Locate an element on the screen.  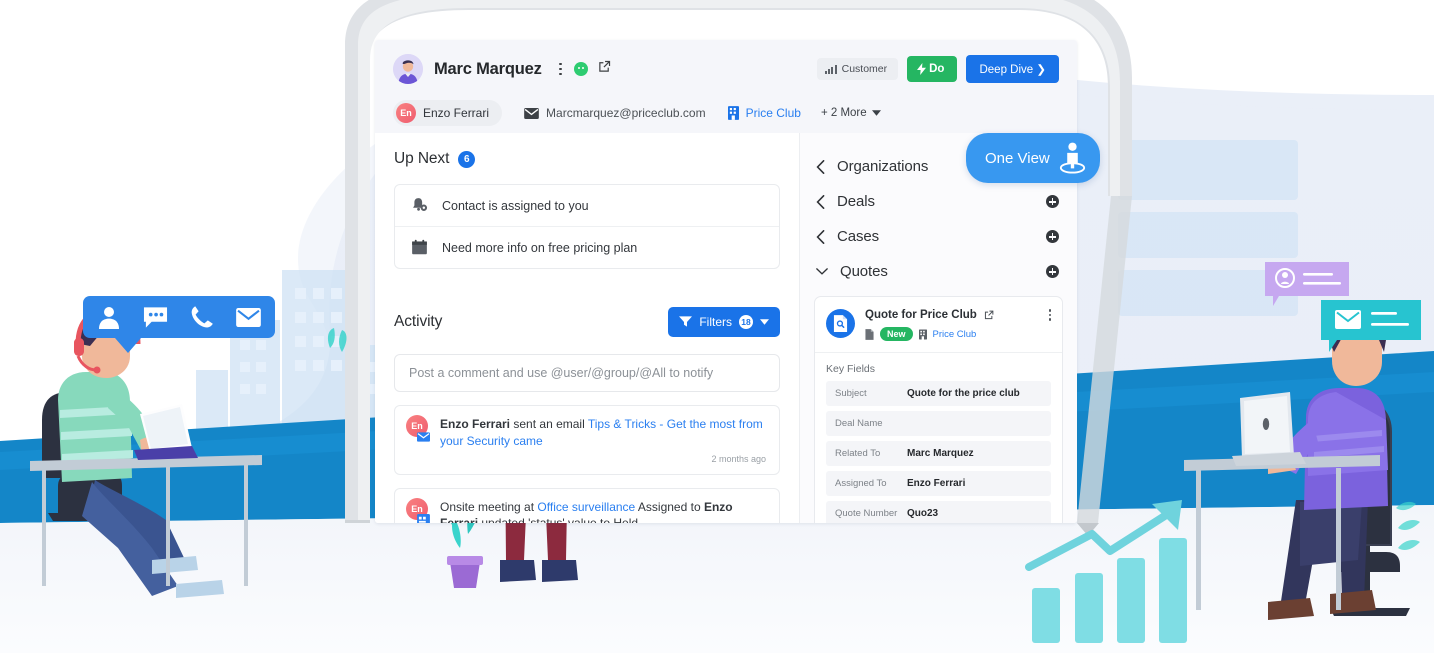
field-value: Marc Marquez is located at coordinates (940, 453).